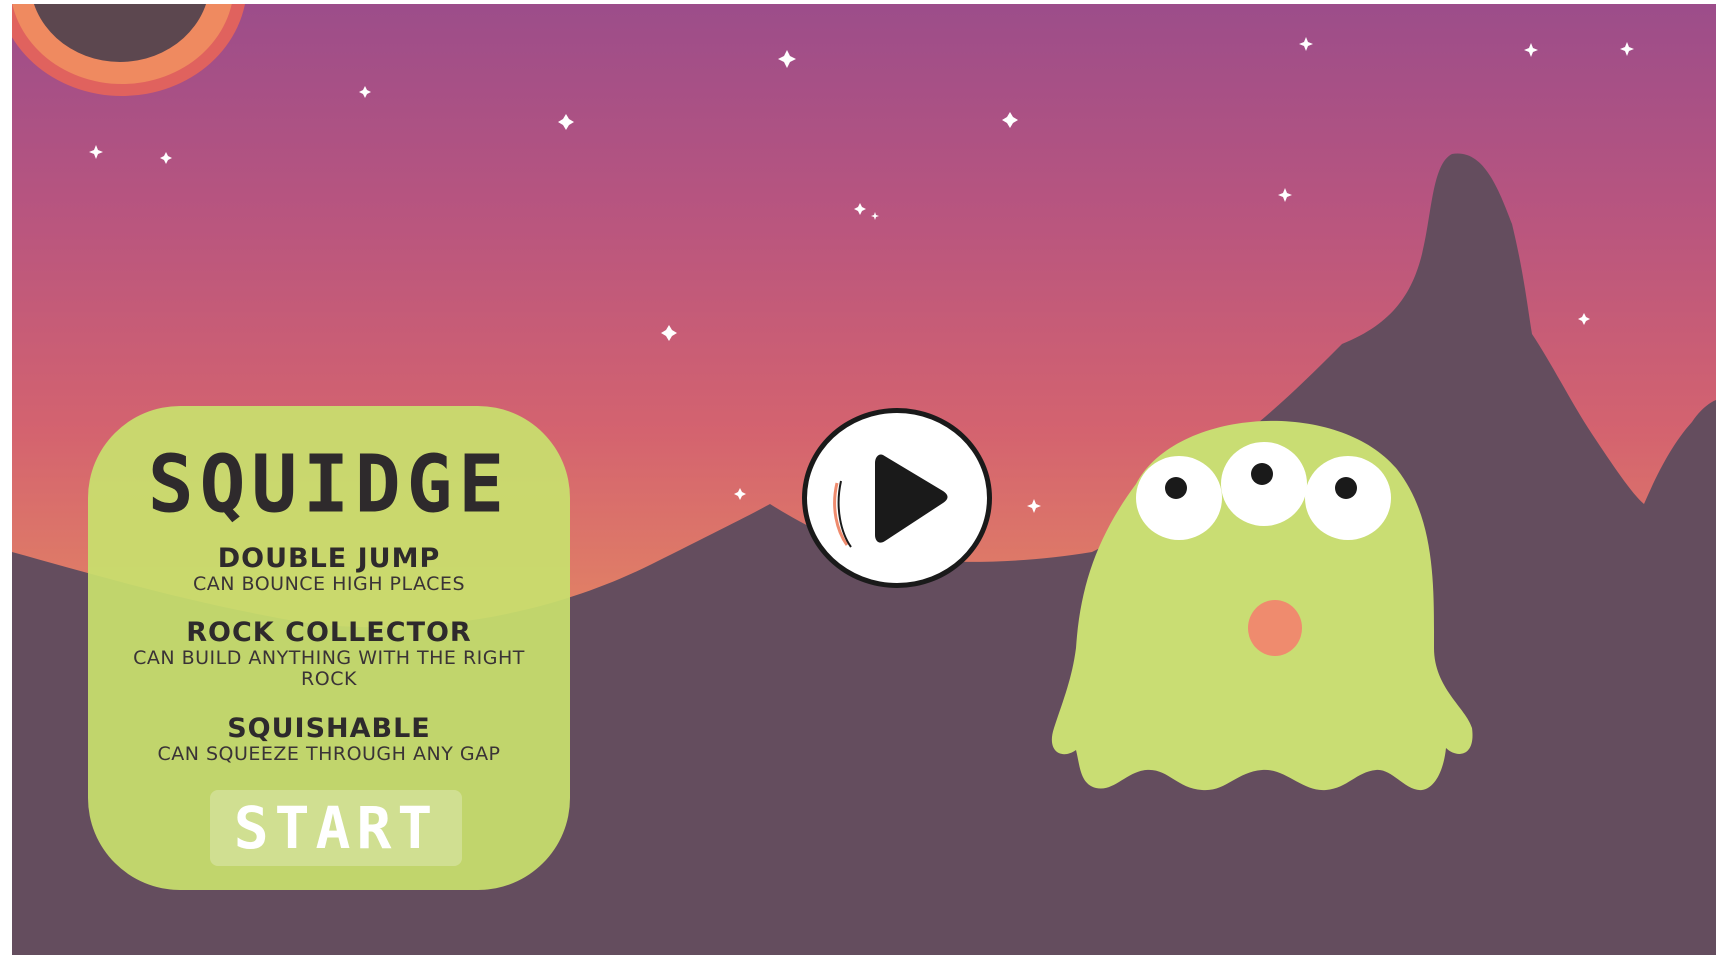 This screenshot has width=1716, height=957. What do you see at coordinates (128, 50) in the screenshot?
I see `planet-decoration` at bounding box center [128, 50].